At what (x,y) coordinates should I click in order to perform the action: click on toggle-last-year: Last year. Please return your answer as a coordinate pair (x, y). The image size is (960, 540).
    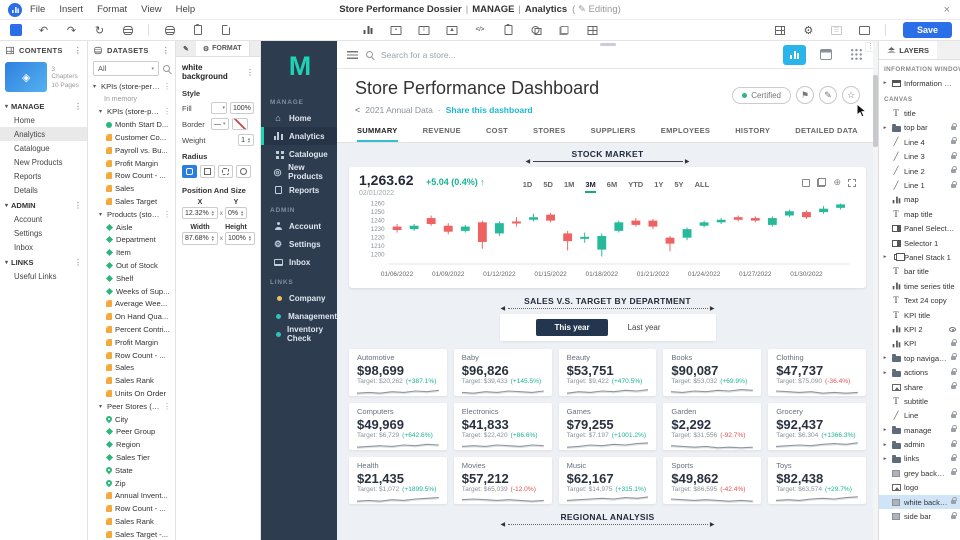
    Looking at the image, I should click on (644, 327).